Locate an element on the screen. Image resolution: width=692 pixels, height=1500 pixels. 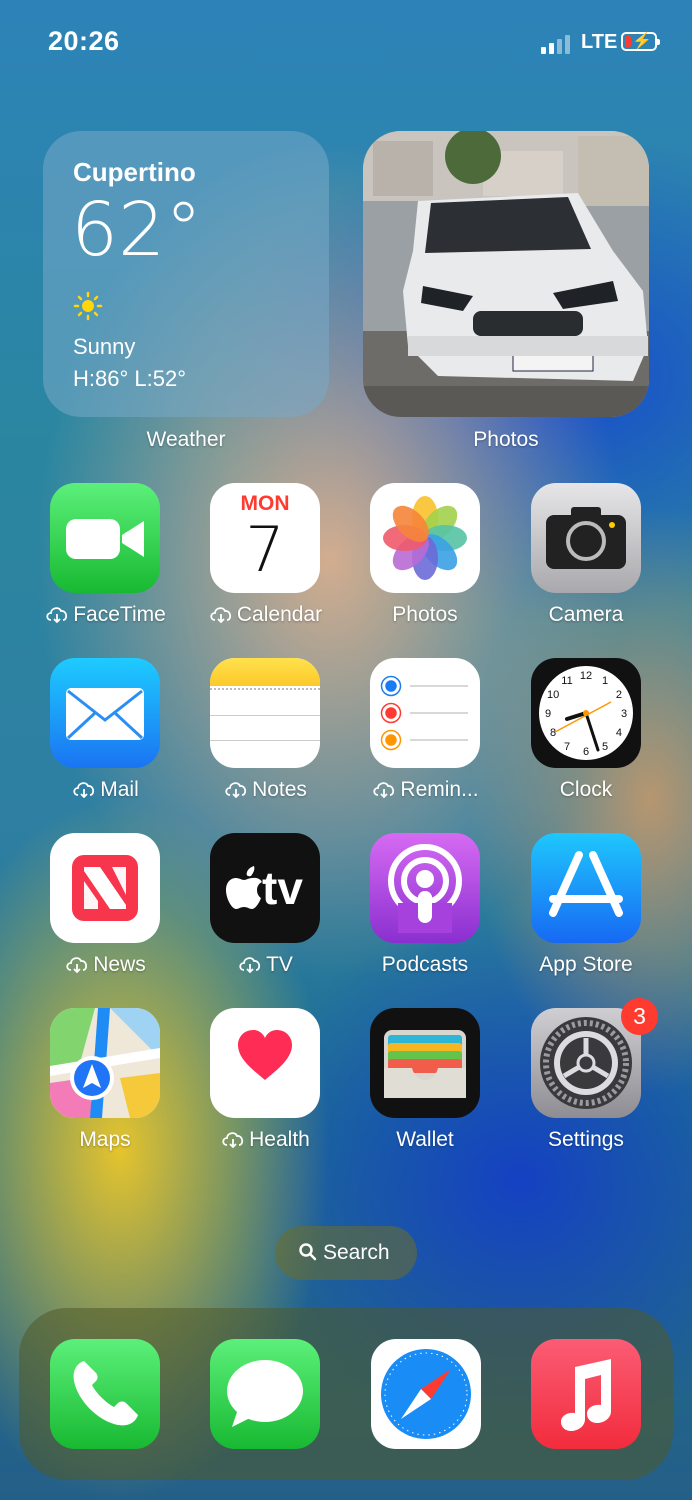
clock-number: 9 is located at coordinates (548, 714).